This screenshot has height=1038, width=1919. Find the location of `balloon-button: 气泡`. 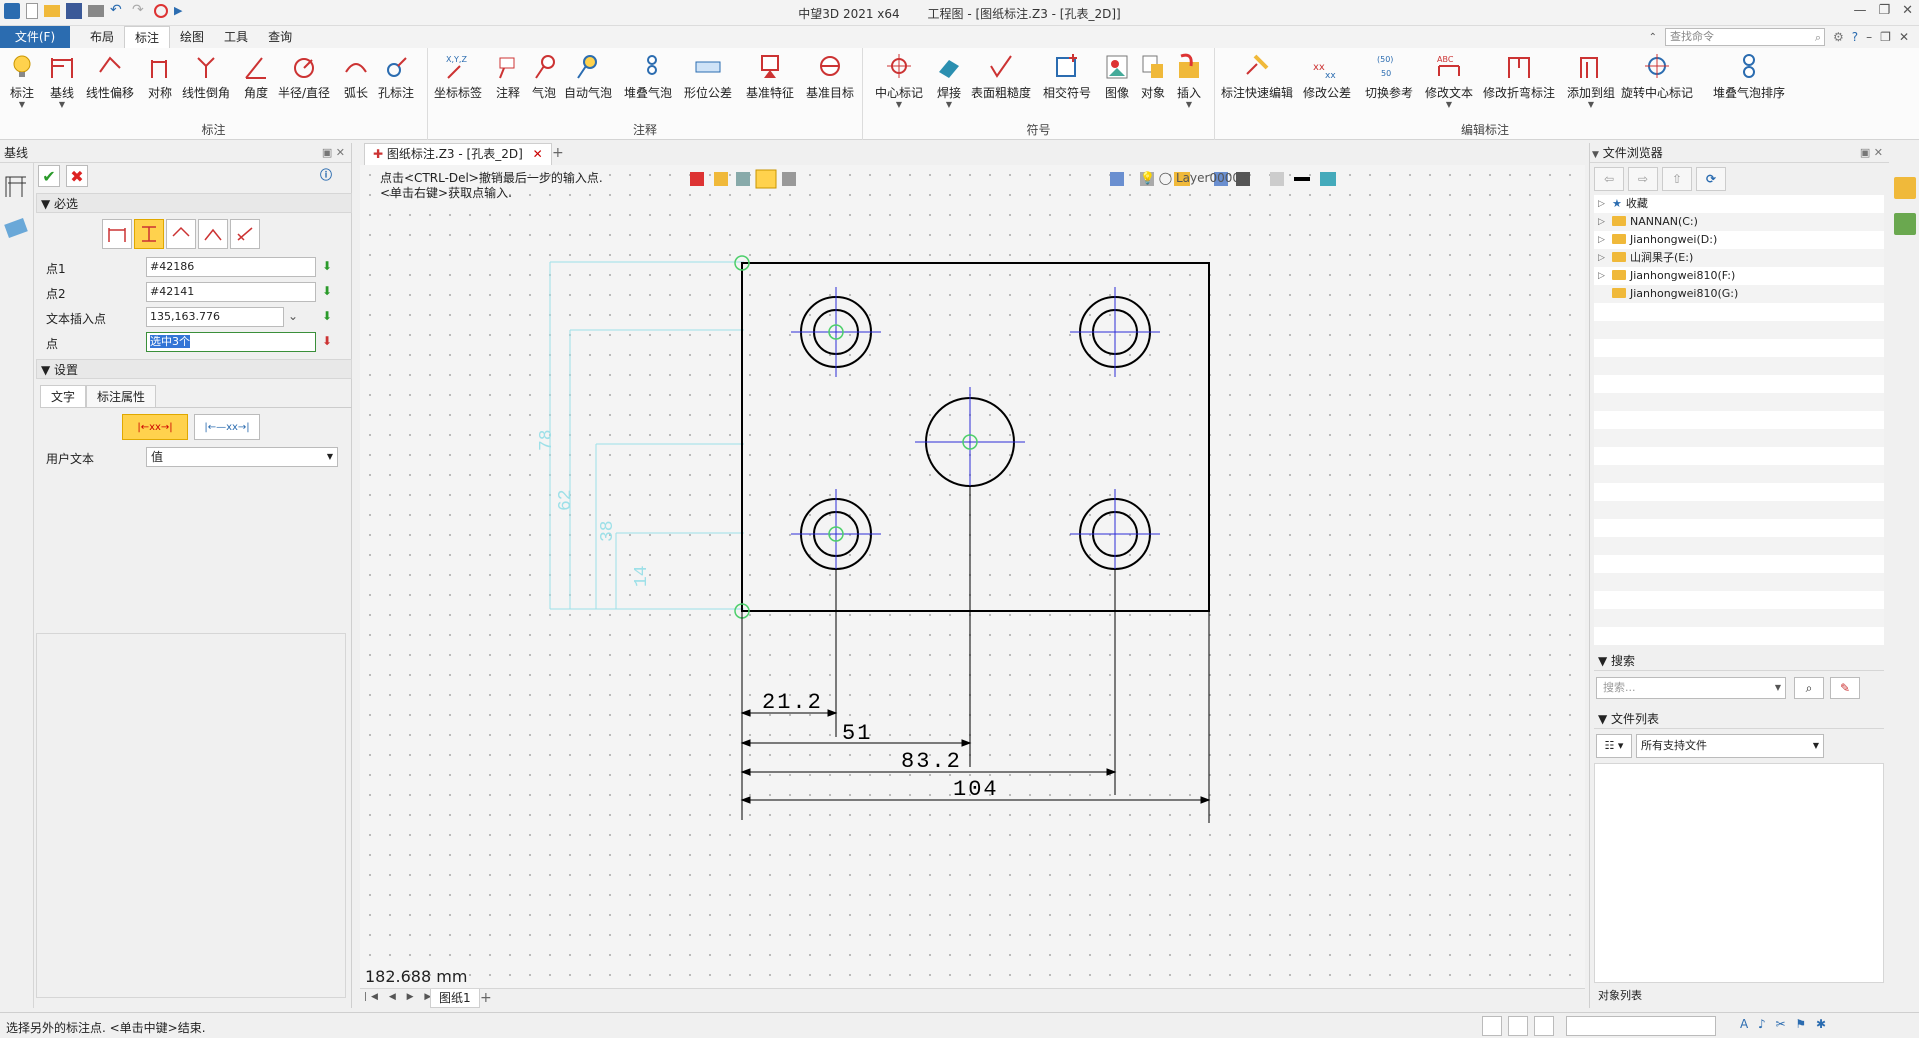

balloon-button: 气泡 is located at coordinates (544, 76).